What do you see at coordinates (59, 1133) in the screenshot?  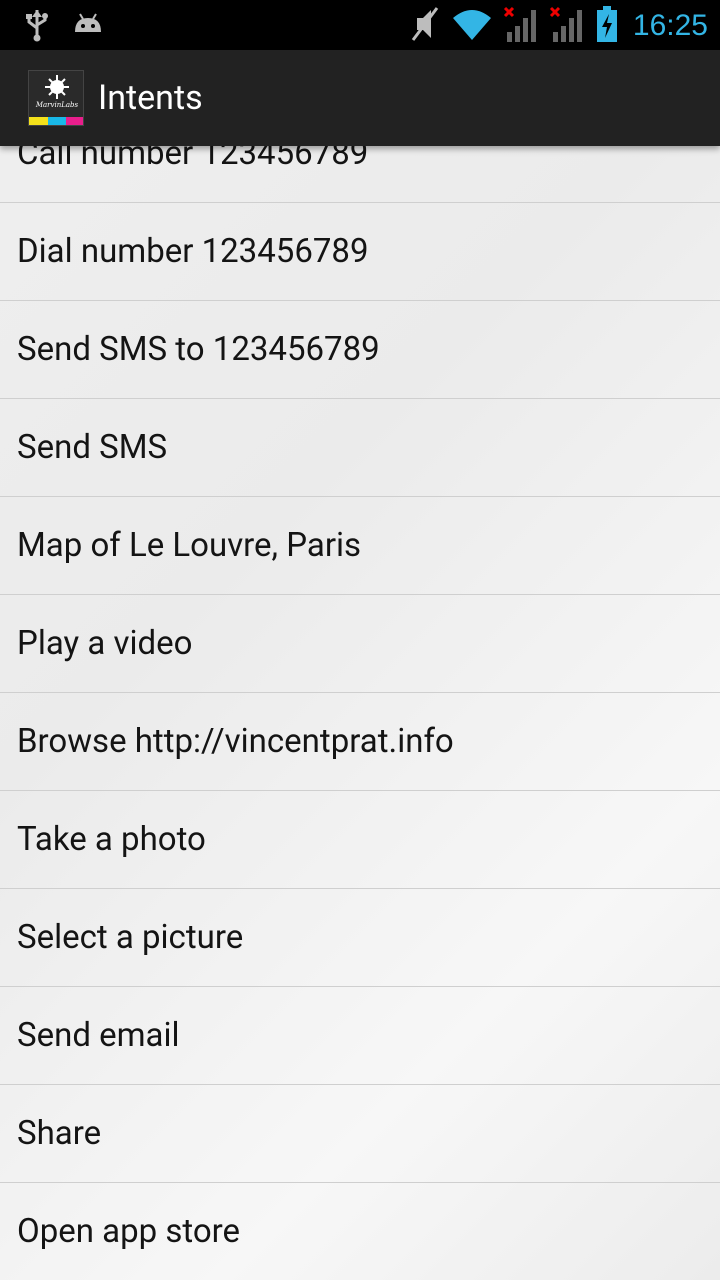 I see `list-item-label: Share` at bounding box center [59, 1133].